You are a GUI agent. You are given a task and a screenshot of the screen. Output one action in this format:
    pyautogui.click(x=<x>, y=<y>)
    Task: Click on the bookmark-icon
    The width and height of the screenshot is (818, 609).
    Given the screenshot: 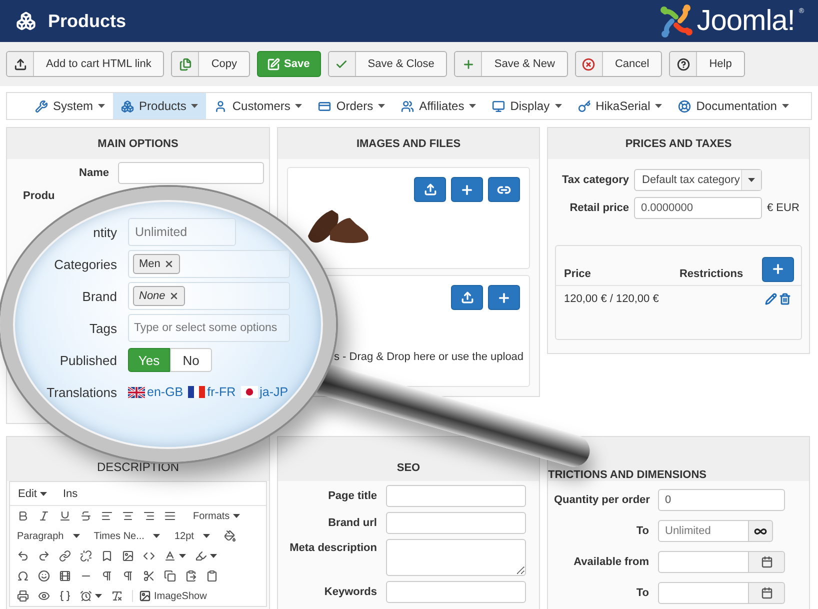 What is the action you would take?
    pyautogui.click(x=107, y=556)
    